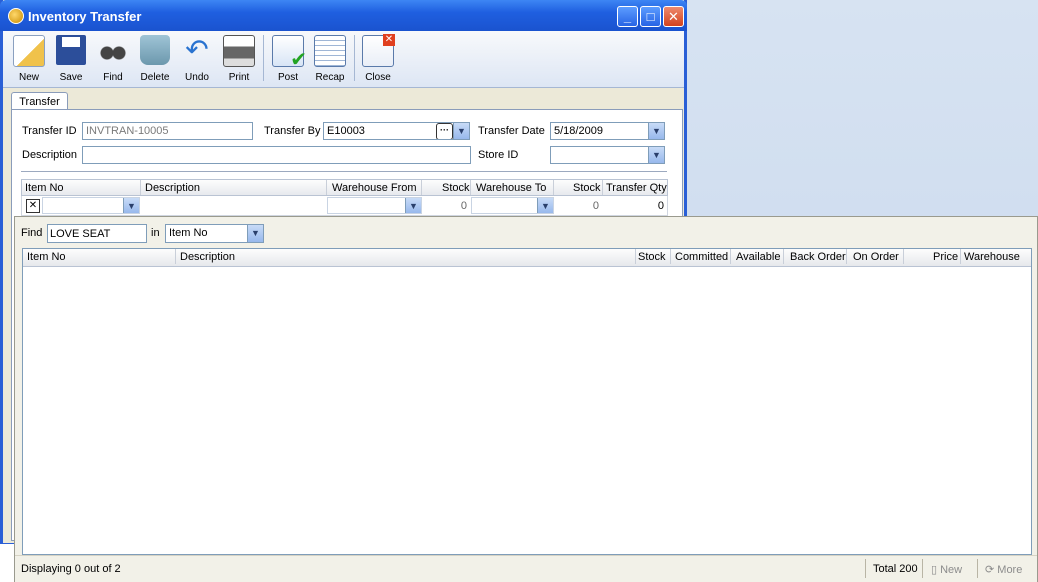 This screenshot has height=582, width=1038. Describe the element at coordinates (155, 77) in the screenshot. I see `delete-label: Delete` at that location.